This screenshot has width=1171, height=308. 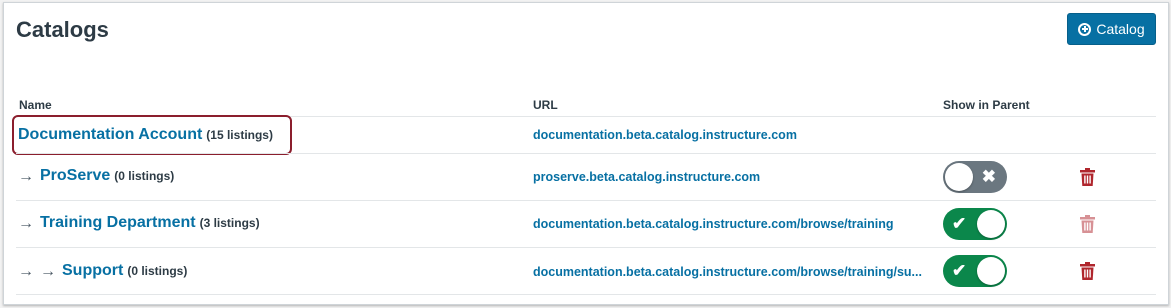 I want to click on catalog-url-link: proserve.beta.catalog.instructure.com, so click(x=646, y=177).